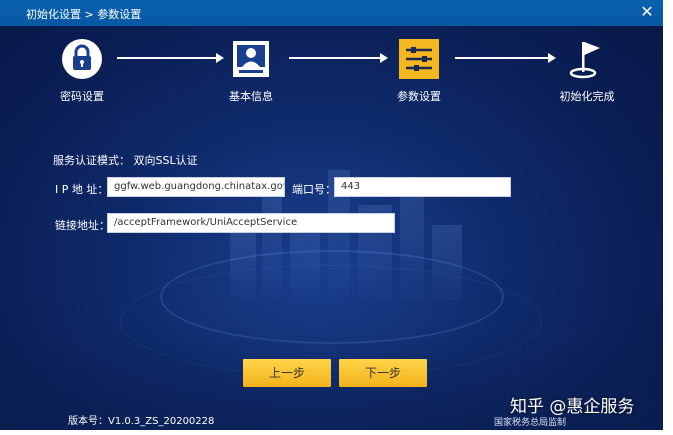 This screenshot has width=673, height=435. What do you see at coordinates (647, 12) in the screenshot?
I see `close-icon: ✕` at bounding box center [647, 12].